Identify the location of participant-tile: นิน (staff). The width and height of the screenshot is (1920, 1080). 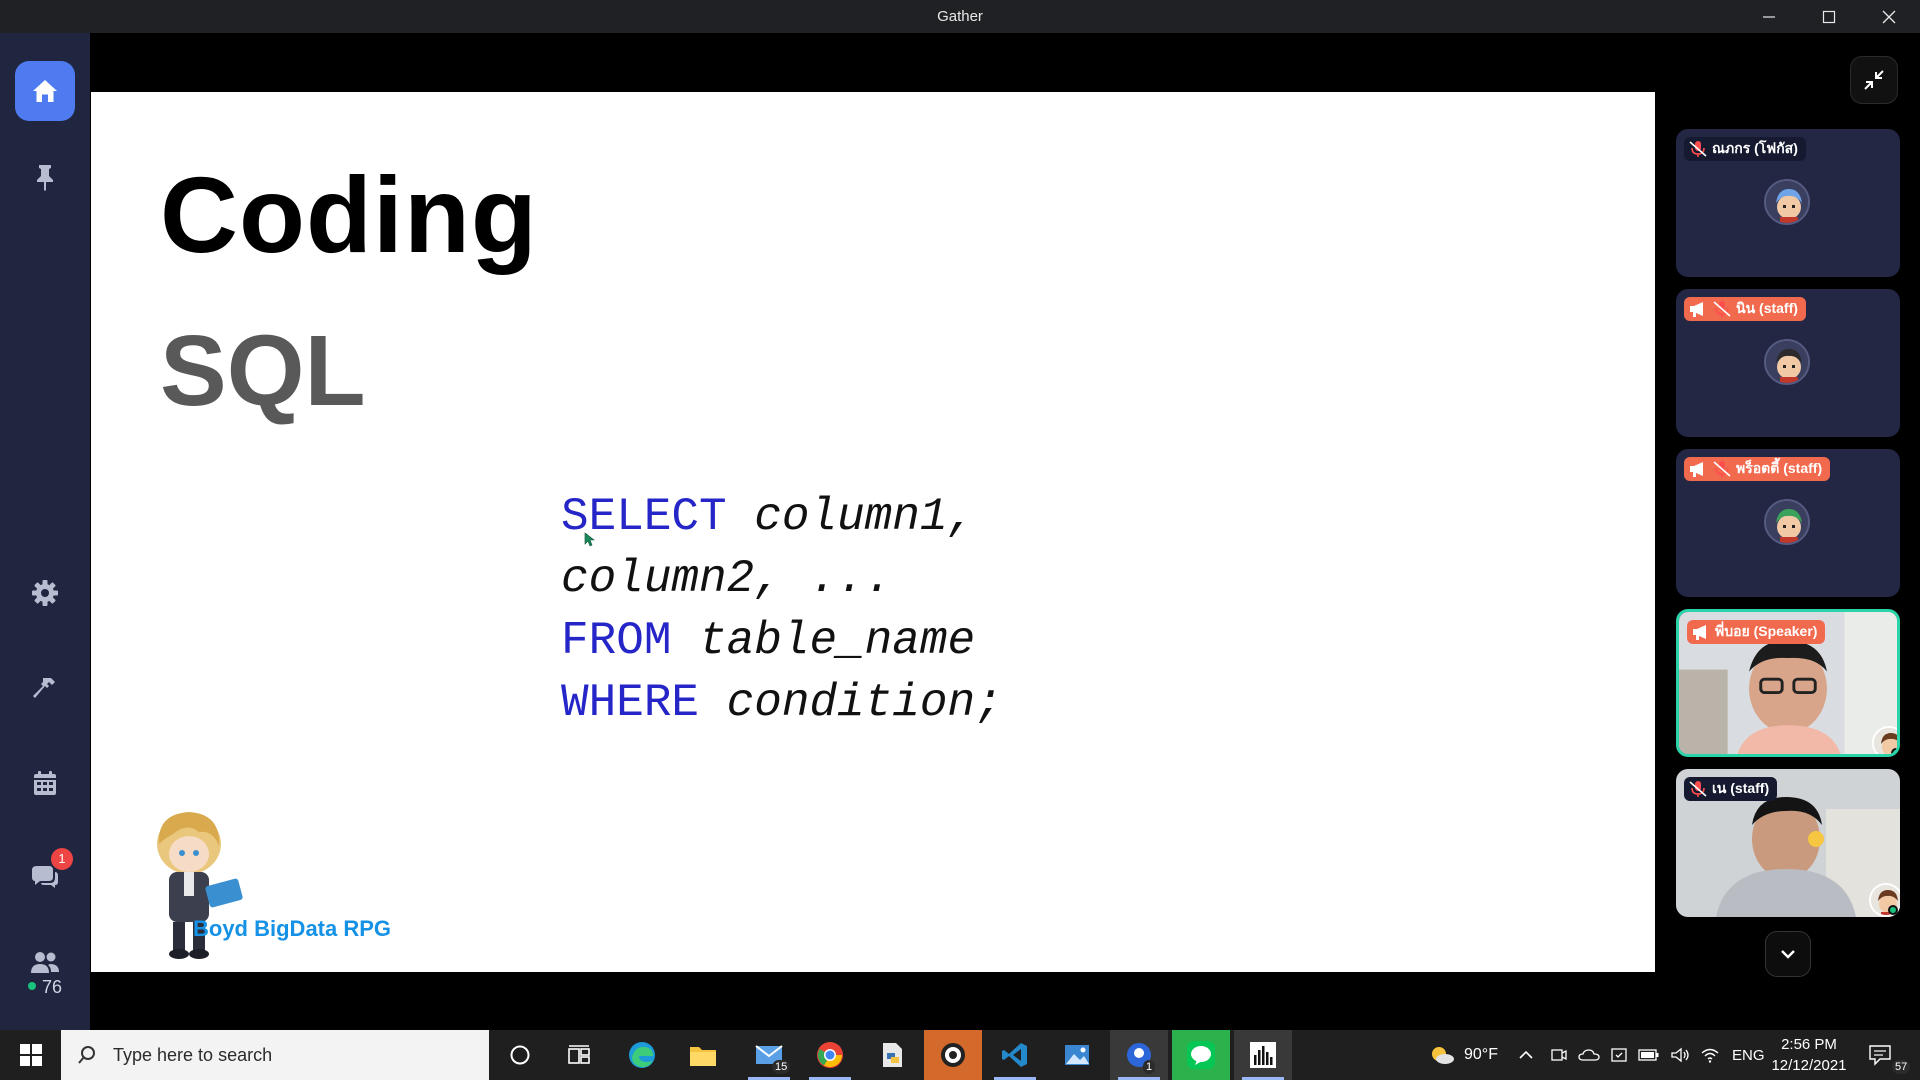
(1788, 363).